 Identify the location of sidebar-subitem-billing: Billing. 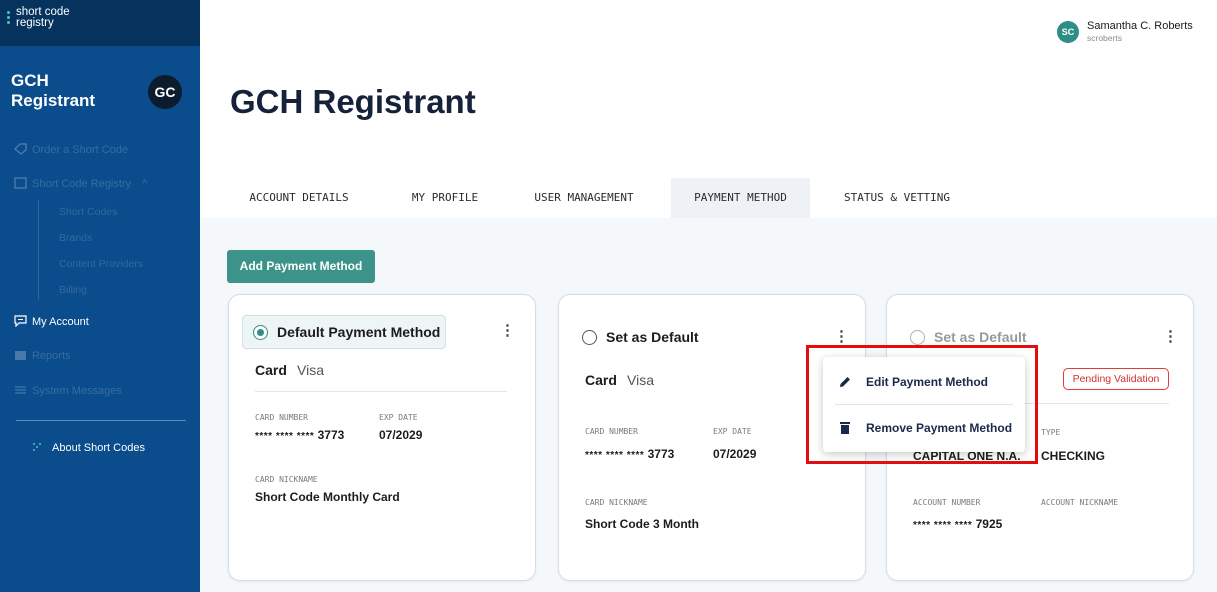
(73, 290).